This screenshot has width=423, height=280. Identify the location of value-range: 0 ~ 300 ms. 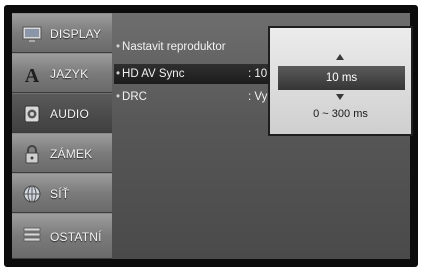
(340, 114).